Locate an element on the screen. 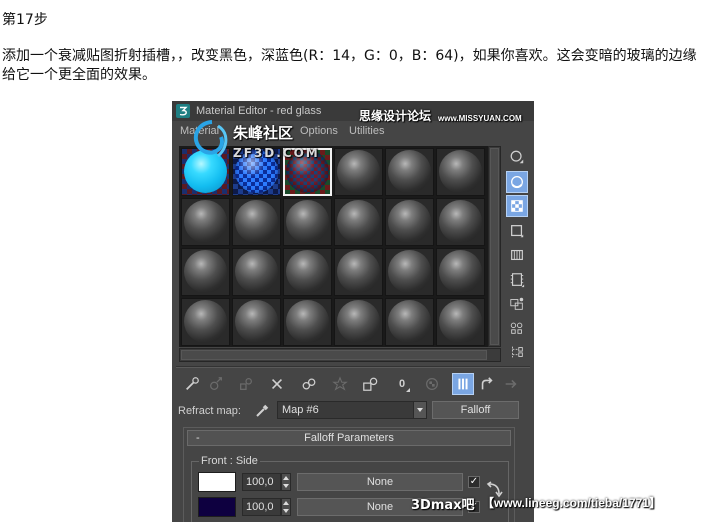 The width and height of the screenshot is (723, 522). toolbar-separator is located at coordinates (353, 367).